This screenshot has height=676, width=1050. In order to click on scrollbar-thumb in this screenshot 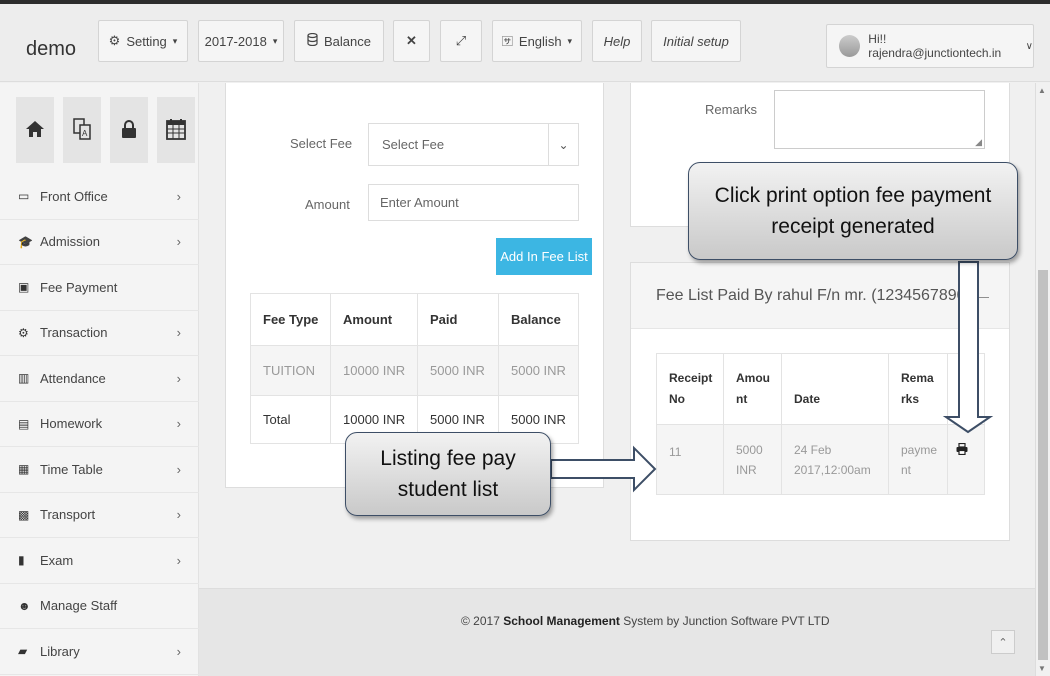, I will do `click(1043, 465)`.